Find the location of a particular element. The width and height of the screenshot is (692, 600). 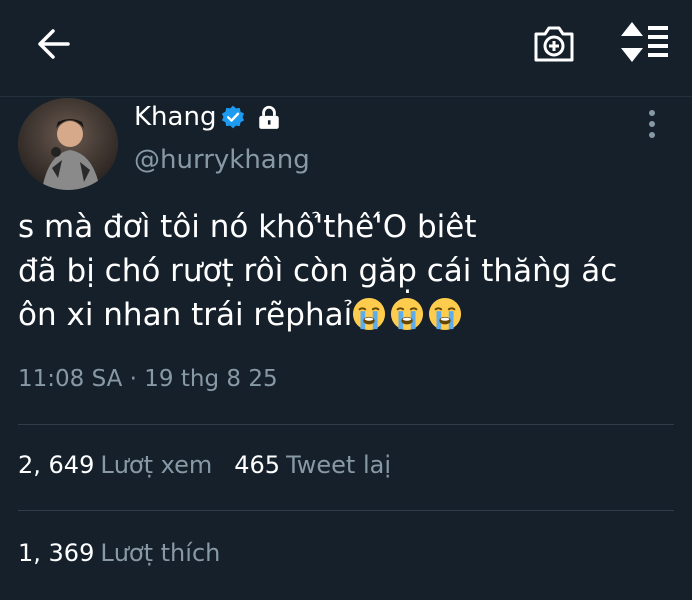

stats-row-likes: 1, 369 Lươṭ thích is located at coordinates (119, 553).